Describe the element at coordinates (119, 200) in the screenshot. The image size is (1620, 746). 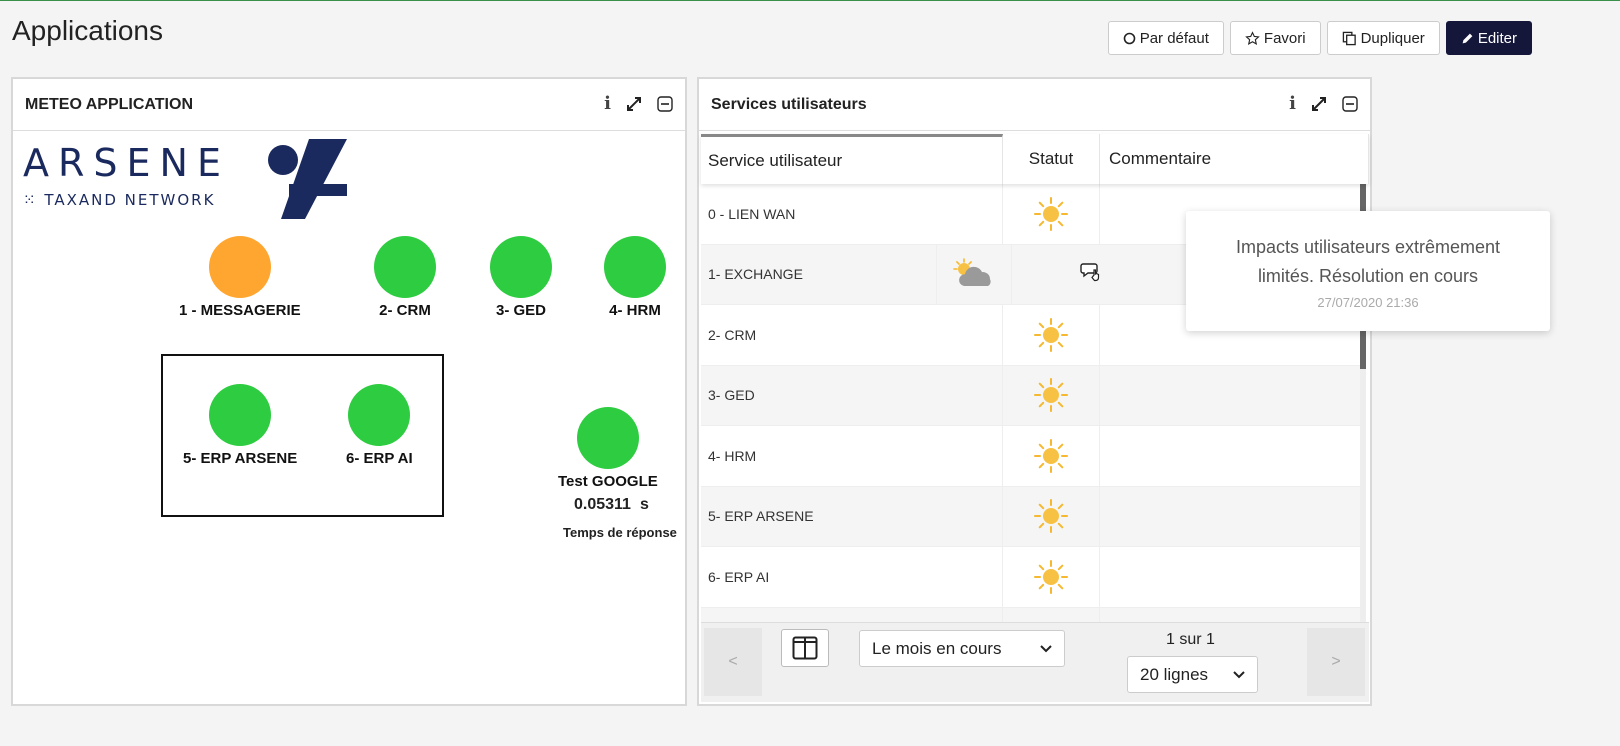
I see `logo-subtitle: ⁙ TAXAND NETWORK` at that location.